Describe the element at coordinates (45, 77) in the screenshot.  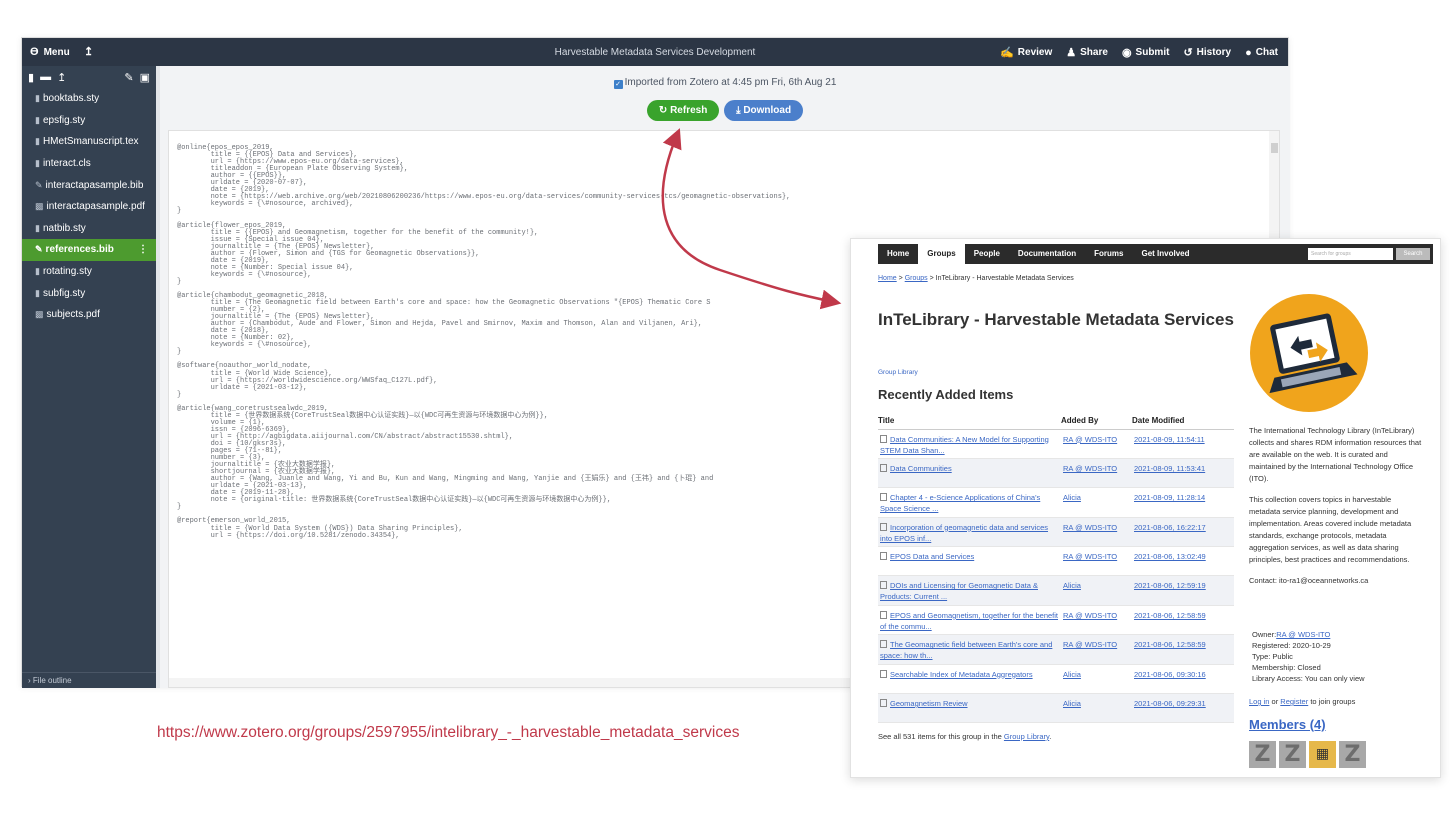
I see `new-folder-icon: ▬` at that location.